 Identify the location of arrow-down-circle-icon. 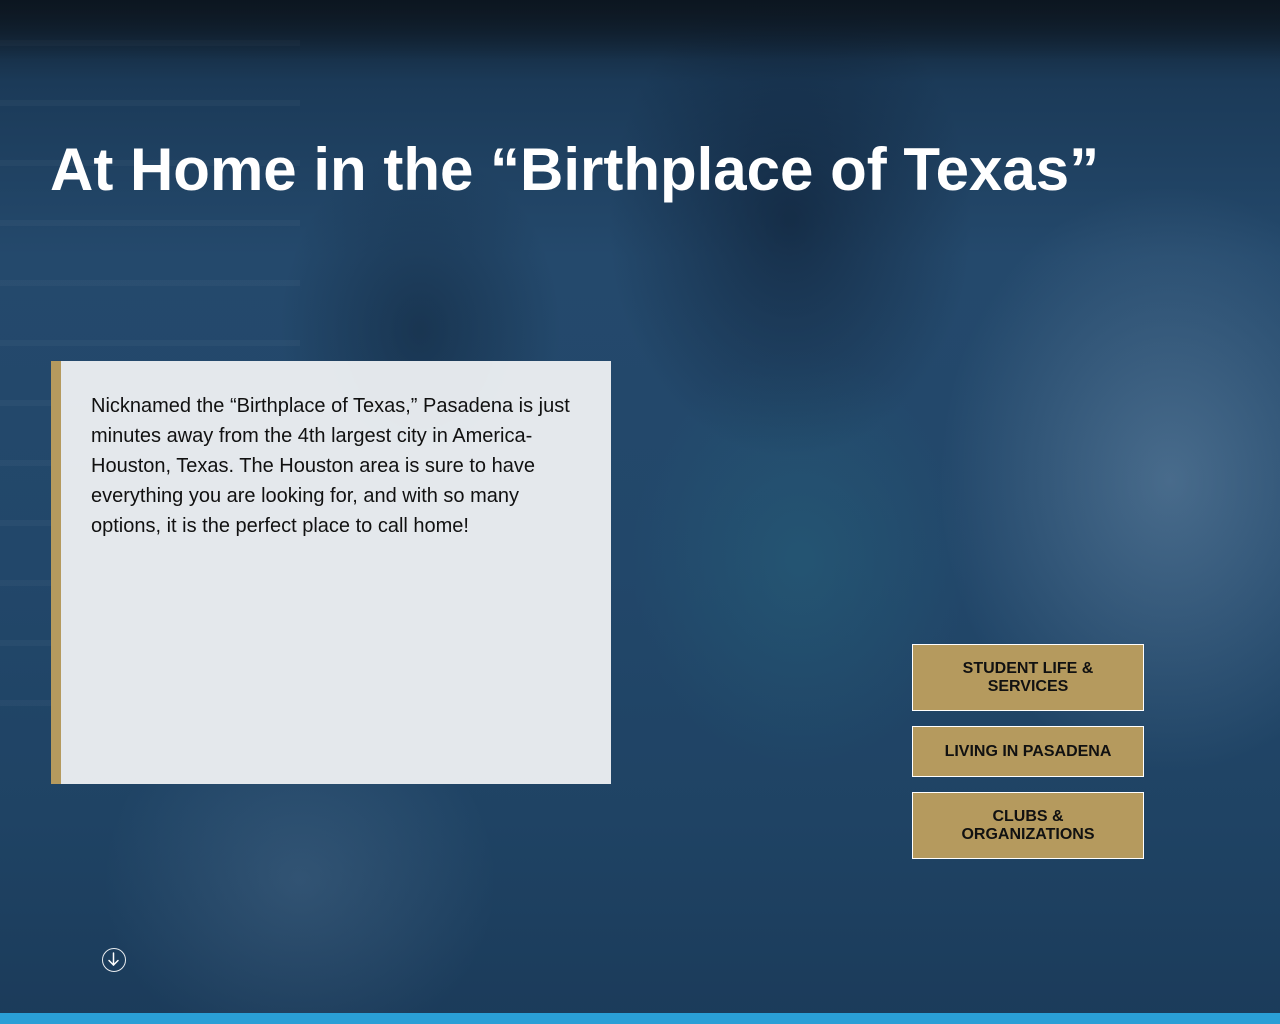
(113, 959).